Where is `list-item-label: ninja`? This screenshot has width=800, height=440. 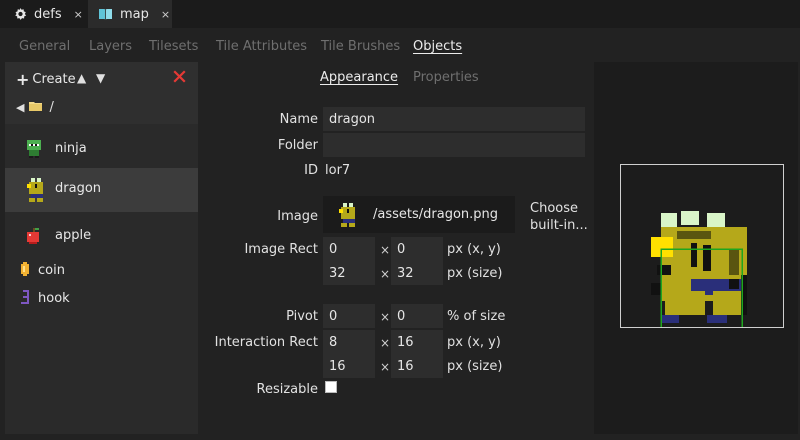 list-item-label: ninja is located at coordinates (71, 148).